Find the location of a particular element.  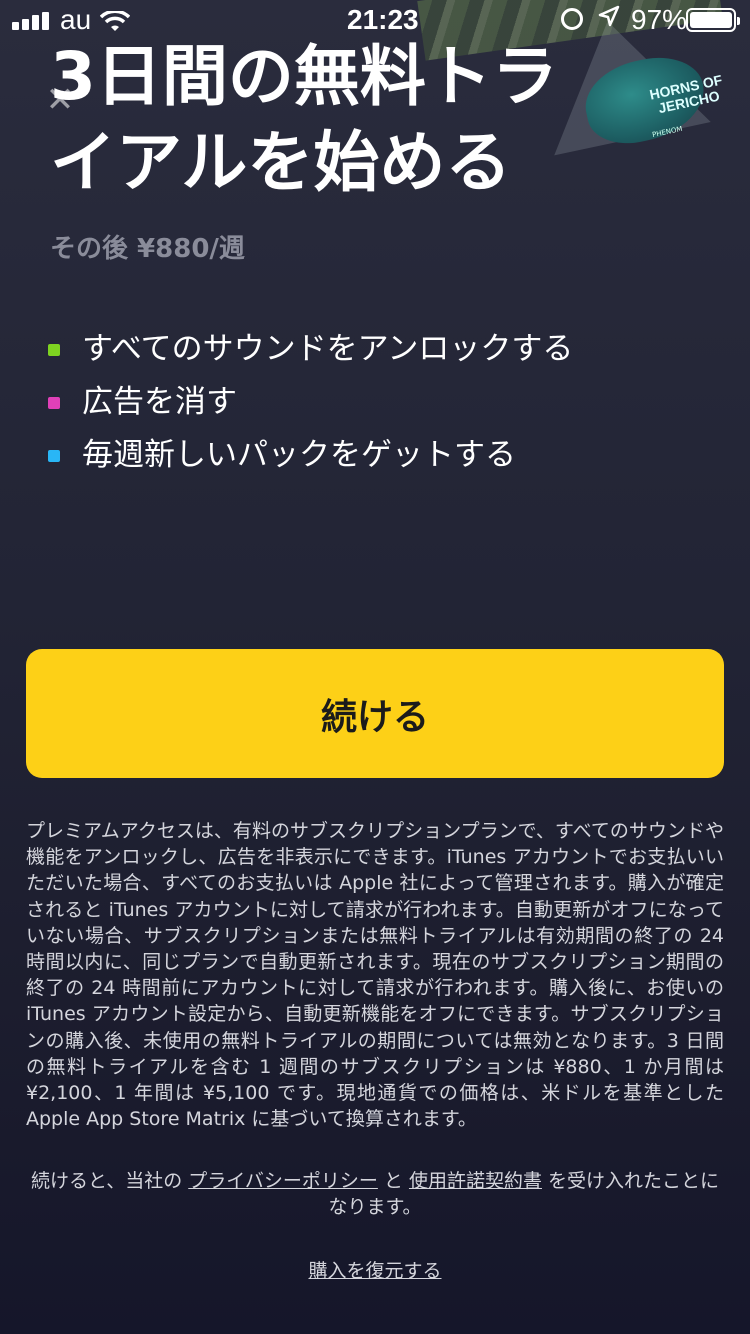

list-item: すべてのサウンドをアンロックする is located at coordinates (310, 352).